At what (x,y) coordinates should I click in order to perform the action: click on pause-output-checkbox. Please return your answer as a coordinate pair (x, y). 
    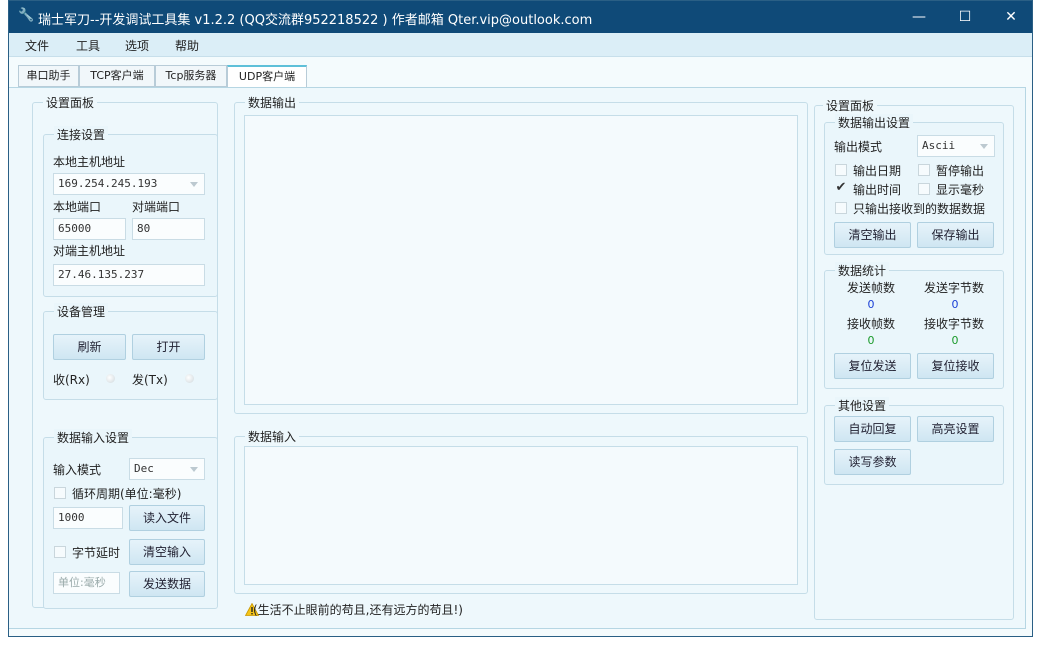
    Looking at the image, I should click on (924, 170).